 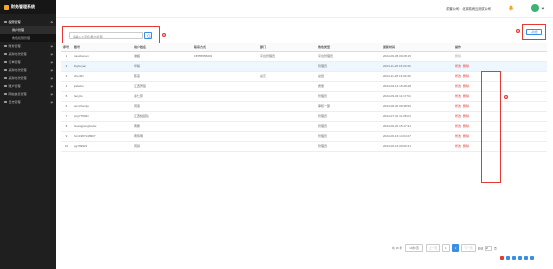 What do you see at coordinates (28, 86) in the screenshot?
I see `sidebar-item-accounts: 账户管理` at bounding box center [28, 86].